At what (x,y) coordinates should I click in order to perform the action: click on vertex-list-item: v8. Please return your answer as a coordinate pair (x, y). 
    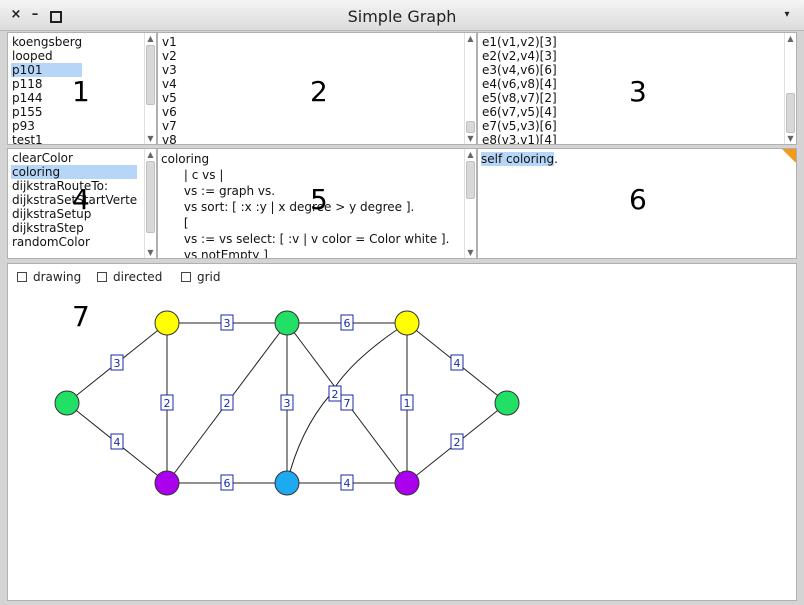
    Looking at the image, I should click on (169, 138).